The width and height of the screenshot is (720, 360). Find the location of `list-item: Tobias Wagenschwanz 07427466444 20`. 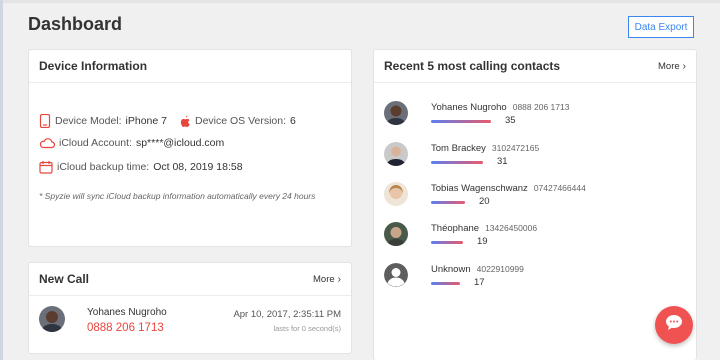

list-item: Tobias Wagenschwanz 07427466444 20 is located at coordinates (534, 198).